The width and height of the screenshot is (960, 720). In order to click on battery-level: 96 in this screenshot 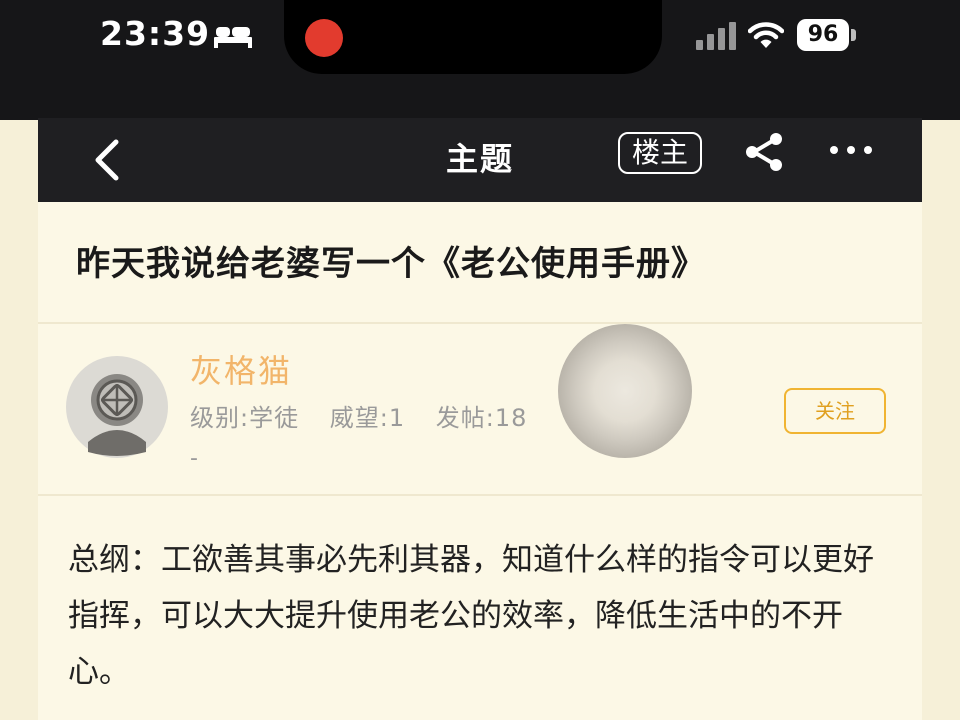, I will do `click(823, 35)`.